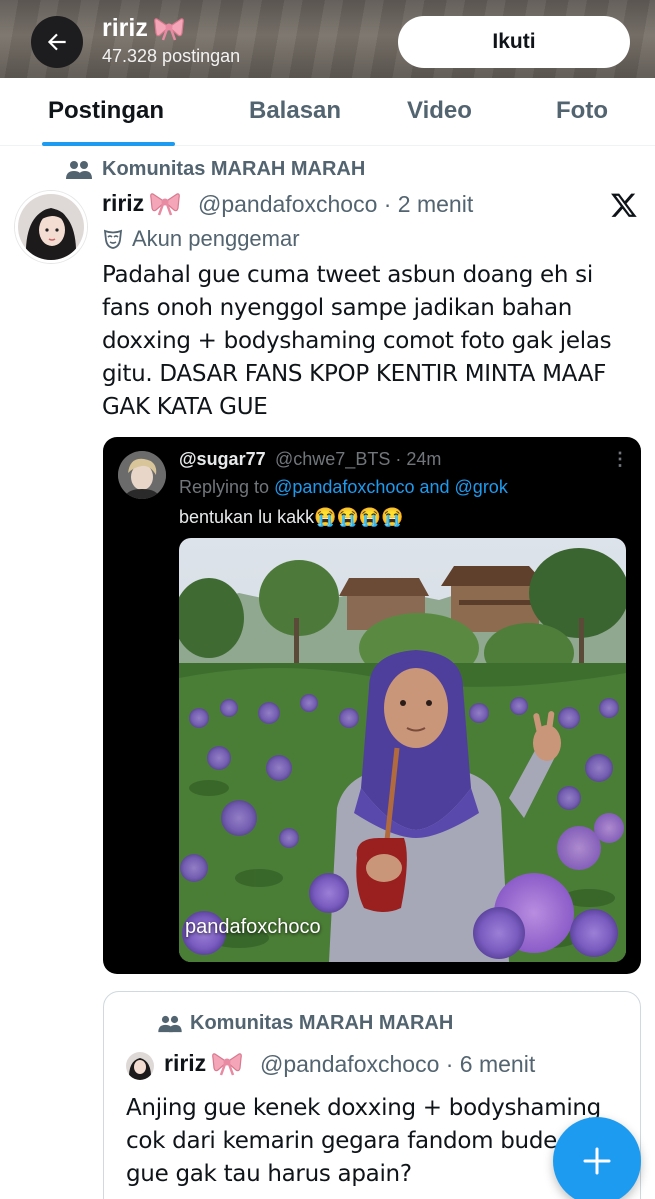  I want to click on community-name: Komunitas MARAH MARAH, so click(234, 169).